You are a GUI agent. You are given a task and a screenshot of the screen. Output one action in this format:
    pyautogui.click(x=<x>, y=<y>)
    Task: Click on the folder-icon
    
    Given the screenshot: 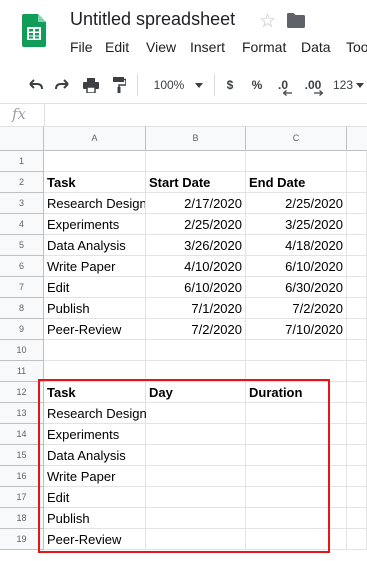 What is the action you would take?
    pyautogui.click(x=296, y=20)
    